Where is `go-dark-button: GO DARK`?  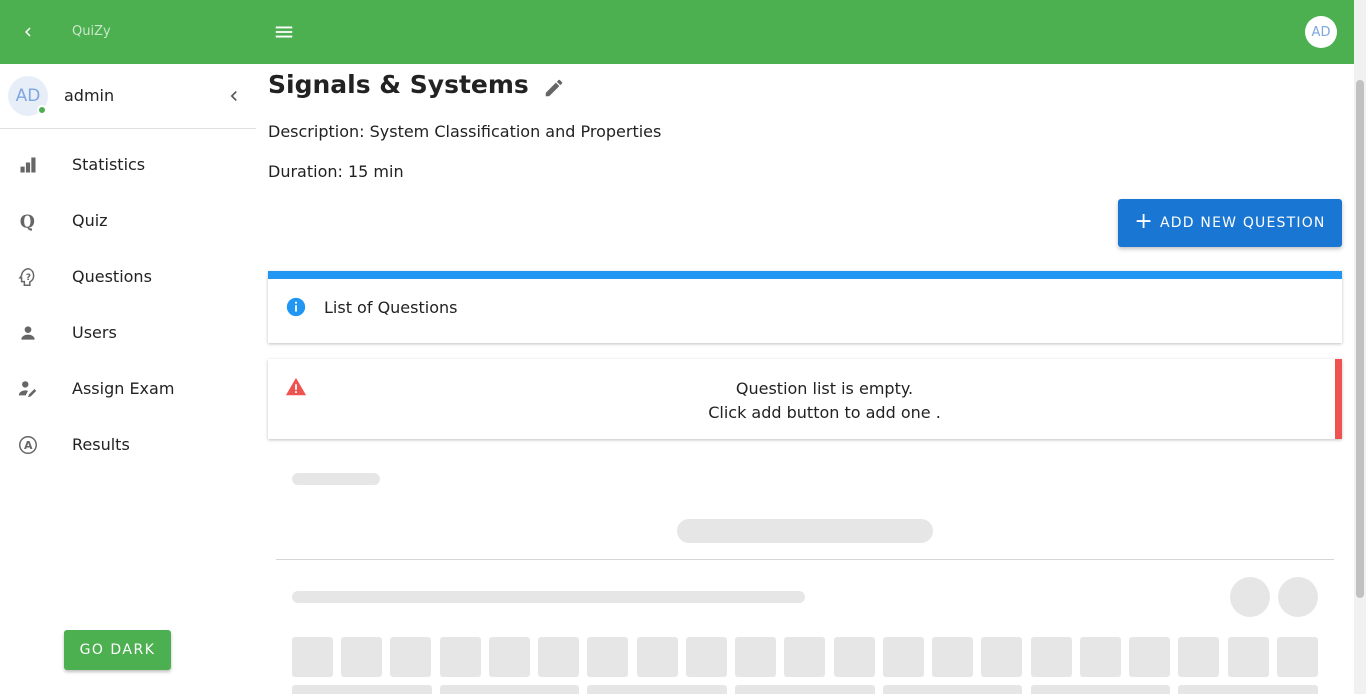
go-dark-button: GO DARK is located at coordinates (117, 650).